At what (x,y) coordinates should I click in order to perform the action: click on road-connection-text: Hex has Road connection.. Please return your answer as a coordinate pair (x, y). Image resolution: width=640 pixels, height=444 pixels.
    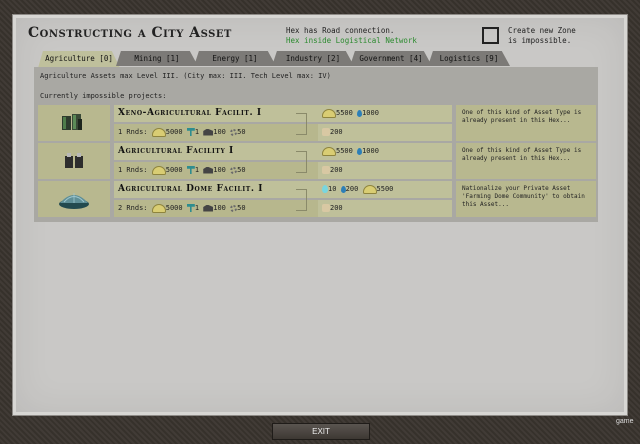
    Looking at the image, I should click on (340, 30).